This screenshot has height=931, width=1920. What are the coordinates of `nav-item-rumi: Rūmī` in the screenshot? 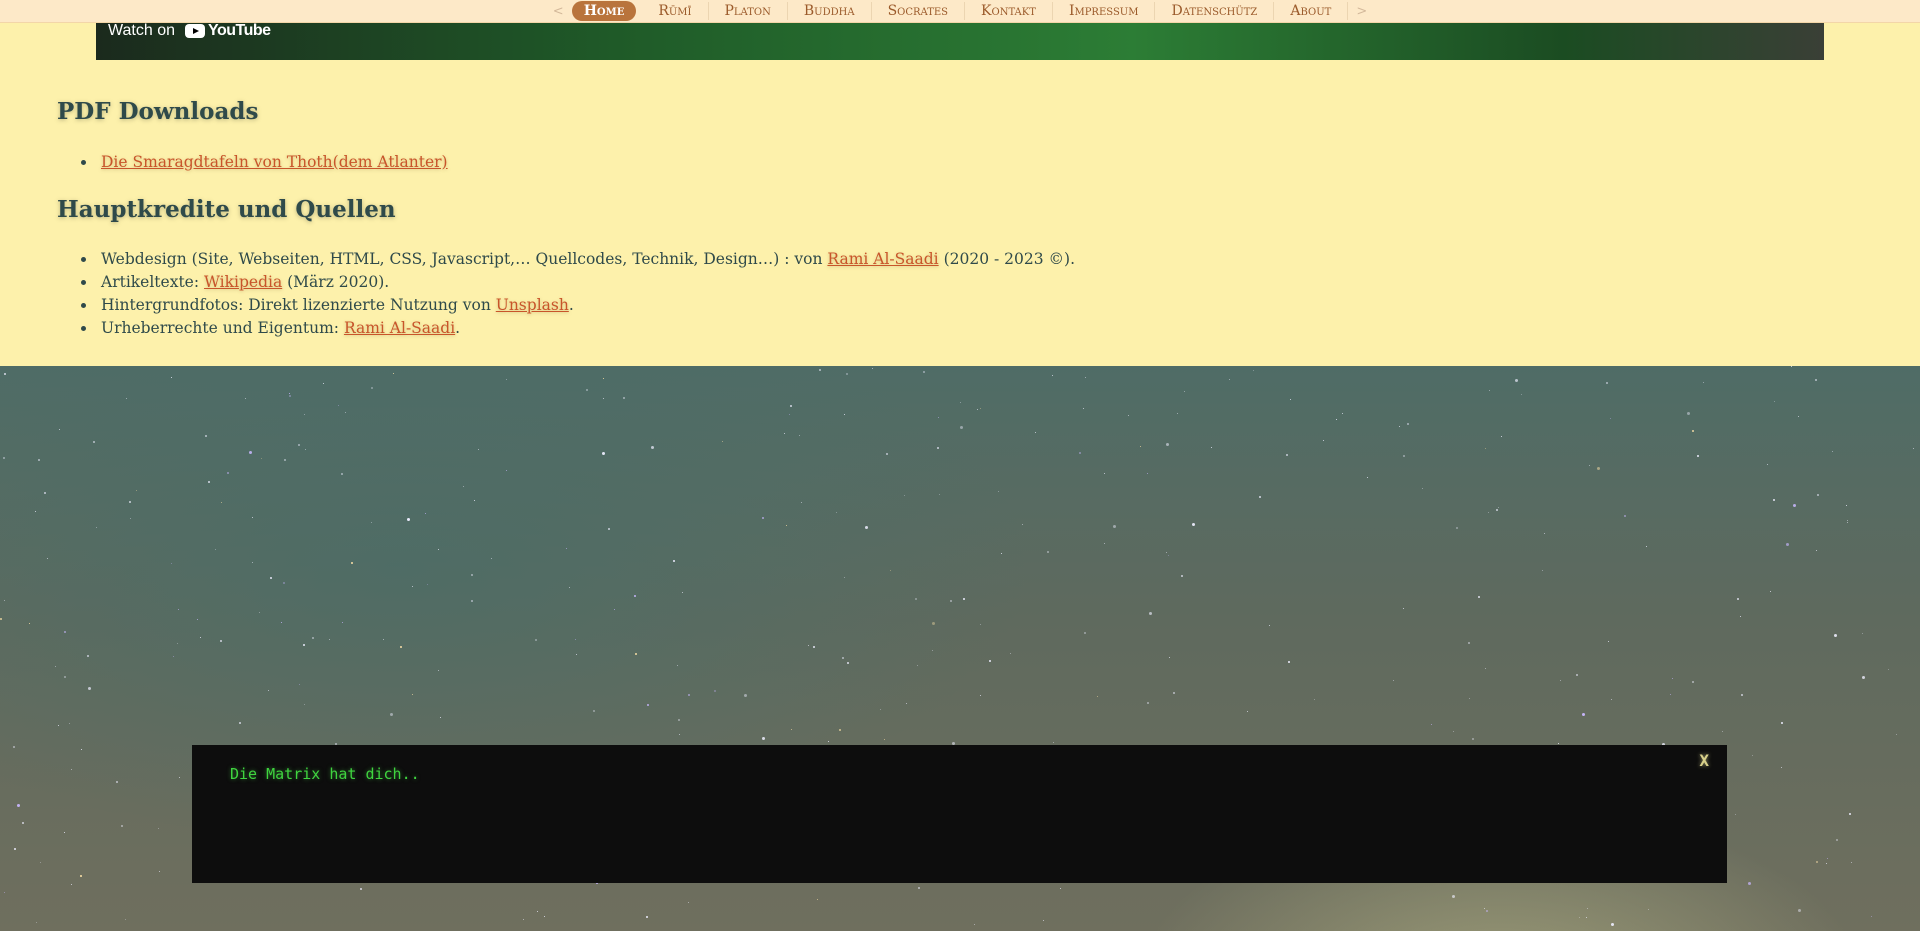 It's located at (675, 11).